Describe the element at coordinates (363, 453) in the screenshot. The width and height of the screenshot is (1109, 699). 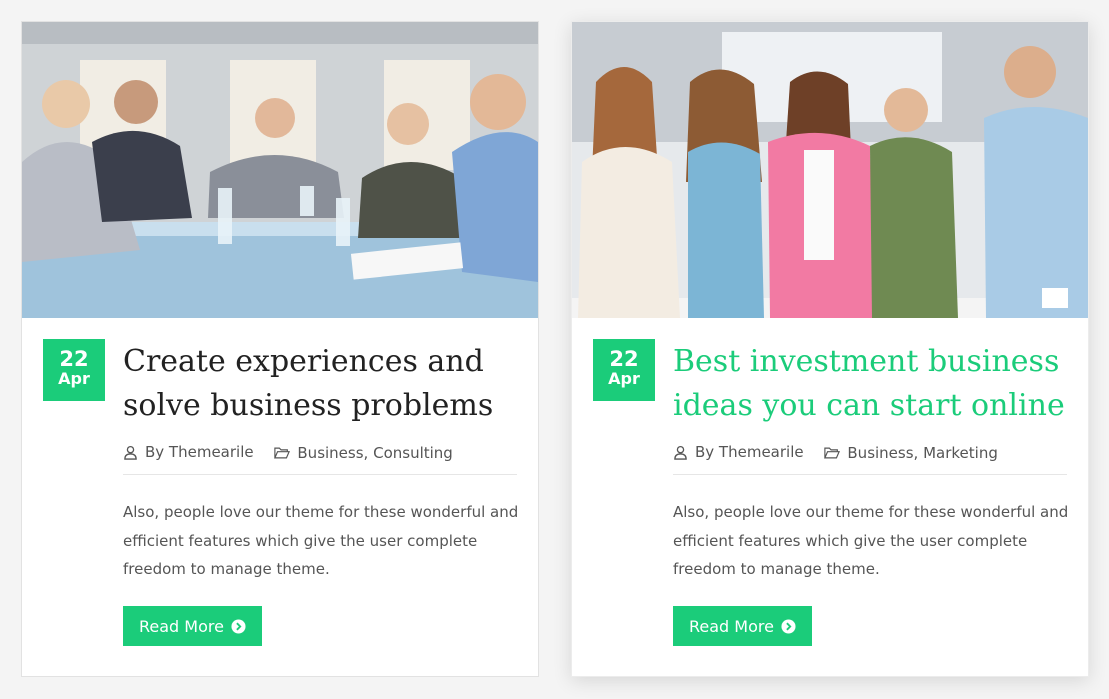
I see `post-categories: Business, Consulting` at that location.